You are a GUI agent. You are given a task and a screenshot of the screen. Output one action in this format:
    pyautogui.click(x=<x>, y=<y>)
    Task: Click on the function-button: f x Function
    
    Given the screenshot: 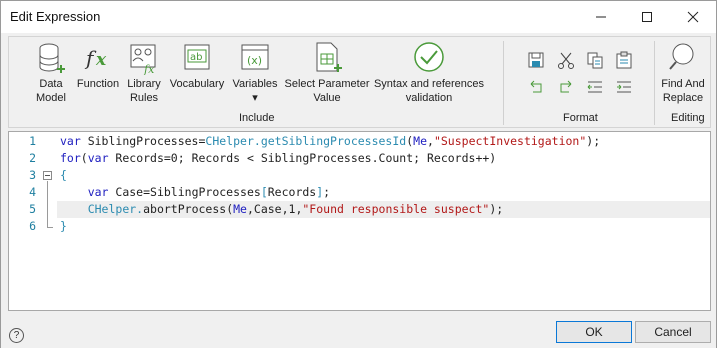 What is the action you would take?
    pyautogui.click(x=98, y=66)
    